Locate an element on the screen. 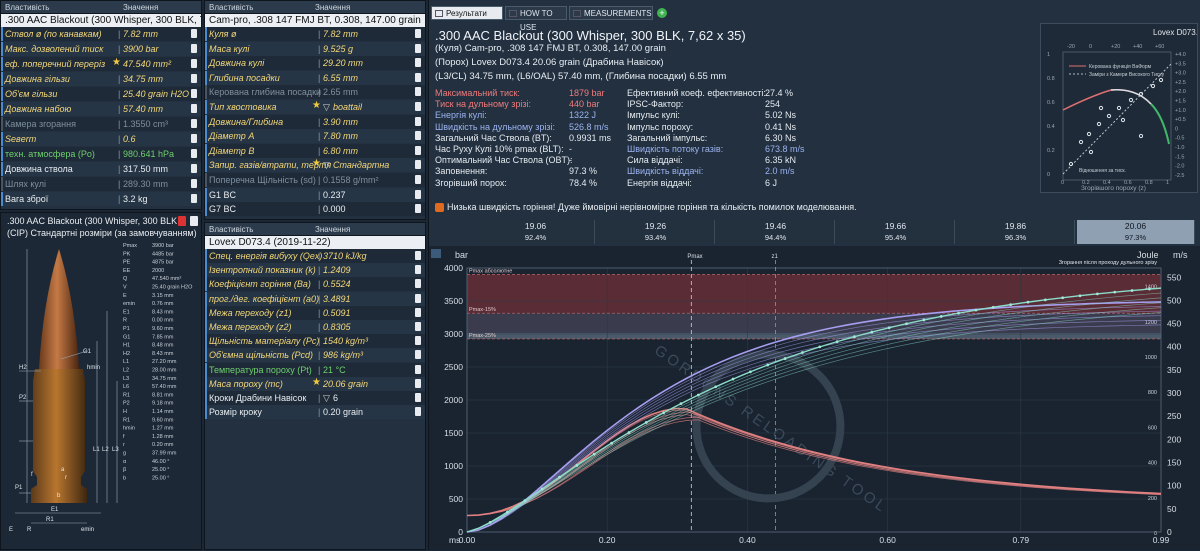  property-value: 2.65 mm is located at coordinates (340, 92).